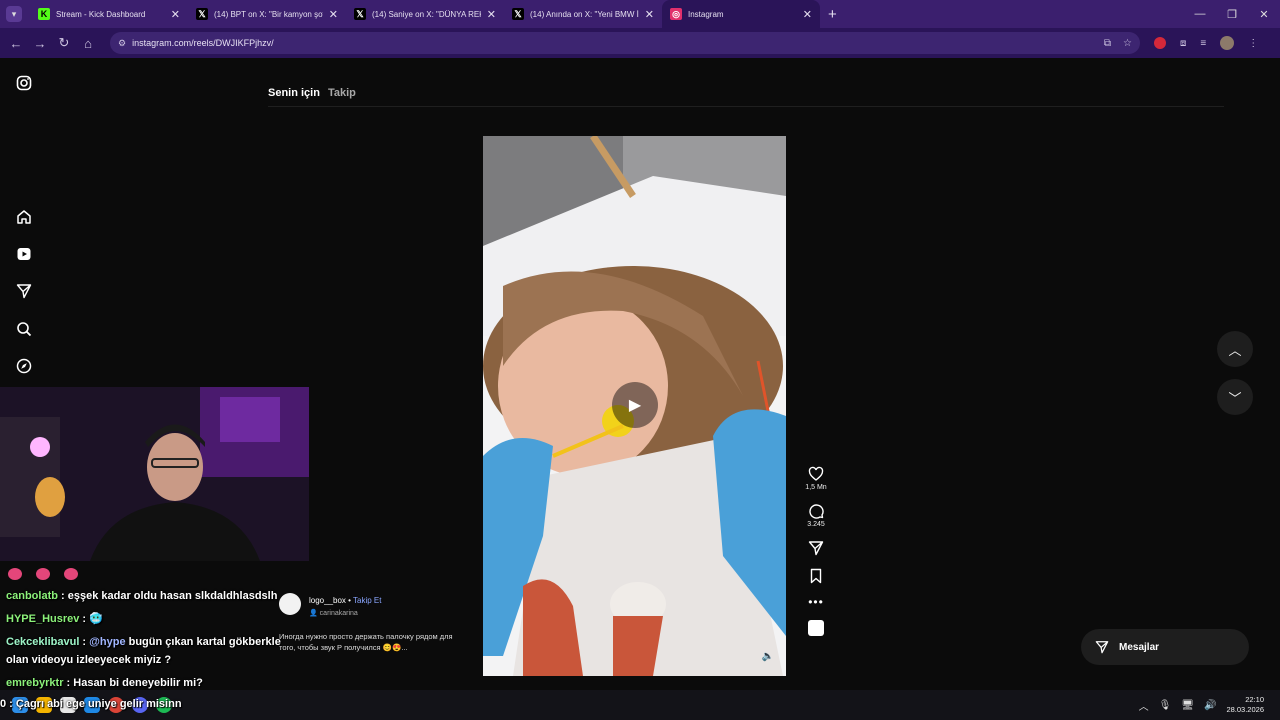 The image size is (1280, 720). Describe the element at coordinates (167, 596) in the screenshot. I see `chat-text: : eşşek kadar oldu hasan slkdaldhlasdslh` at that location.